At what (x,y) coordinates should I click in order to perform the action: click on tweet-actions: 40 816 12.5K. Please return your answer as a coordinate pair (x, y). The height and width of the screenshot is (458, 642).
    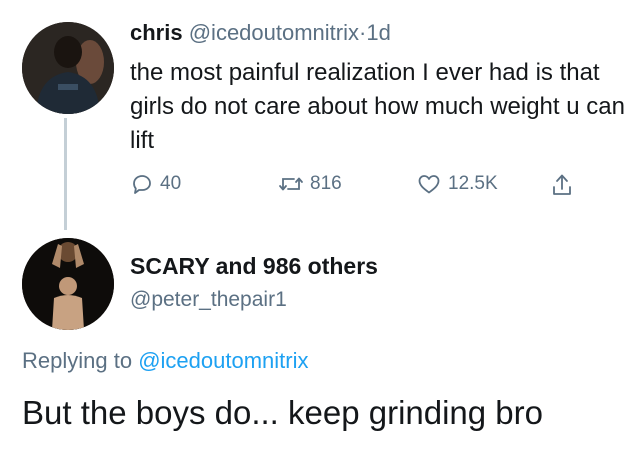
    Looking at the image, I should click on (365, 187).